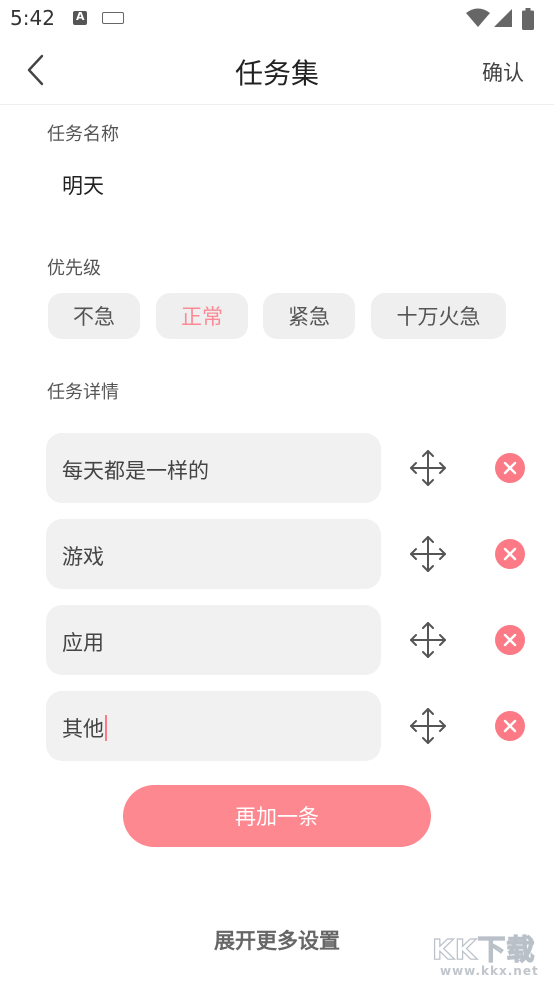 This screenshot has width=554, height=984. What do you see at coordinates (489, 971) in the screenshot?
I see `watermark-sub: www.kkx.net` at bounding box center [489, 971].